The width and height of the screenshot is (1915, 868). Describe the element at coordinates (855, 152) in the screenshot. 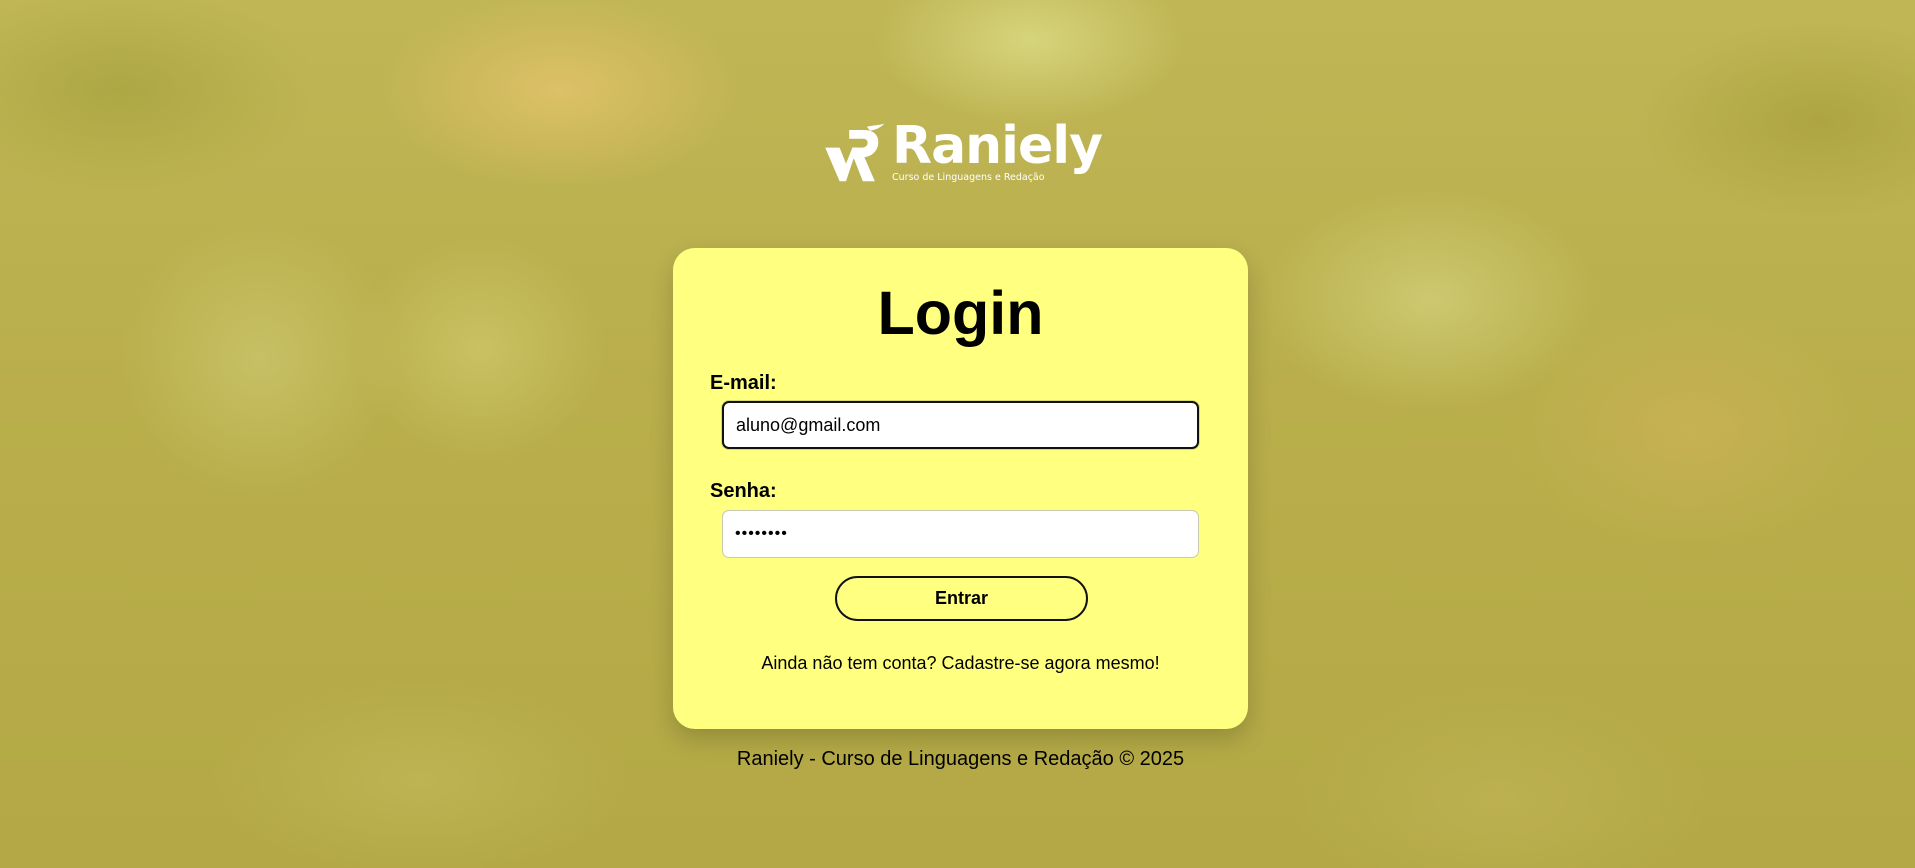

I see `brand-logo-mark-icon` at that location.